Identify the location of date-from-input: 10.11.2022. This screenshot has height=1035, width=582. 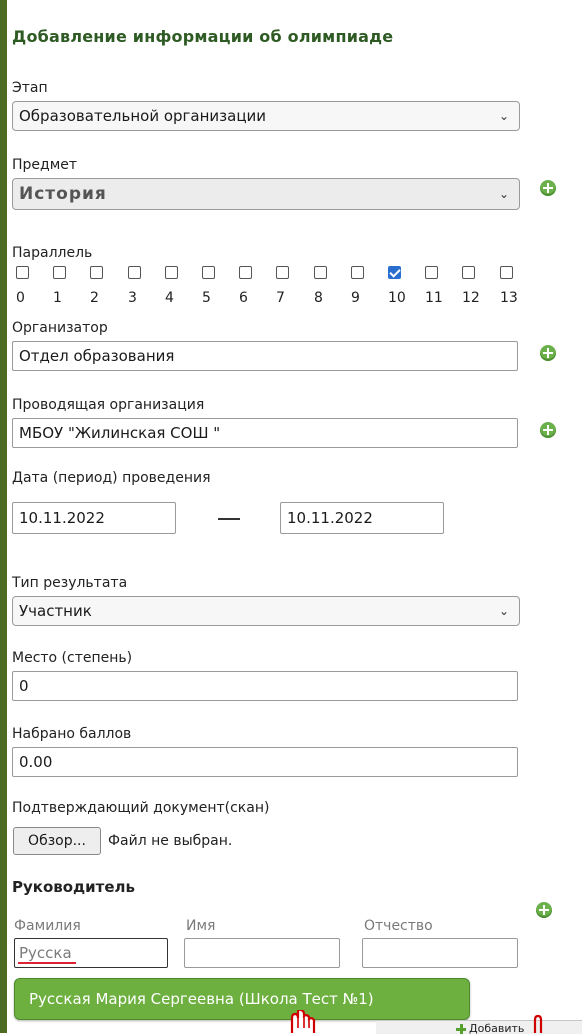
(94, 518).